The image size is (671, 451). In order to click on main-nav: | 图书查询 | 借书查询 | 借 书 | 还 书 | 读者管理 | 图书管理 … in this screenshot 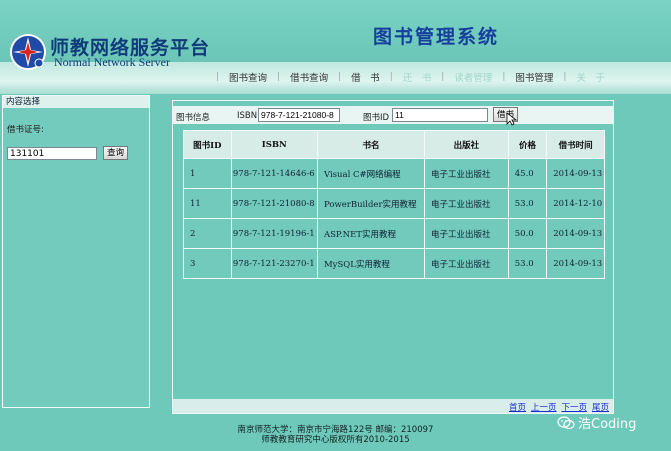, I will do `click(415, 77)`.